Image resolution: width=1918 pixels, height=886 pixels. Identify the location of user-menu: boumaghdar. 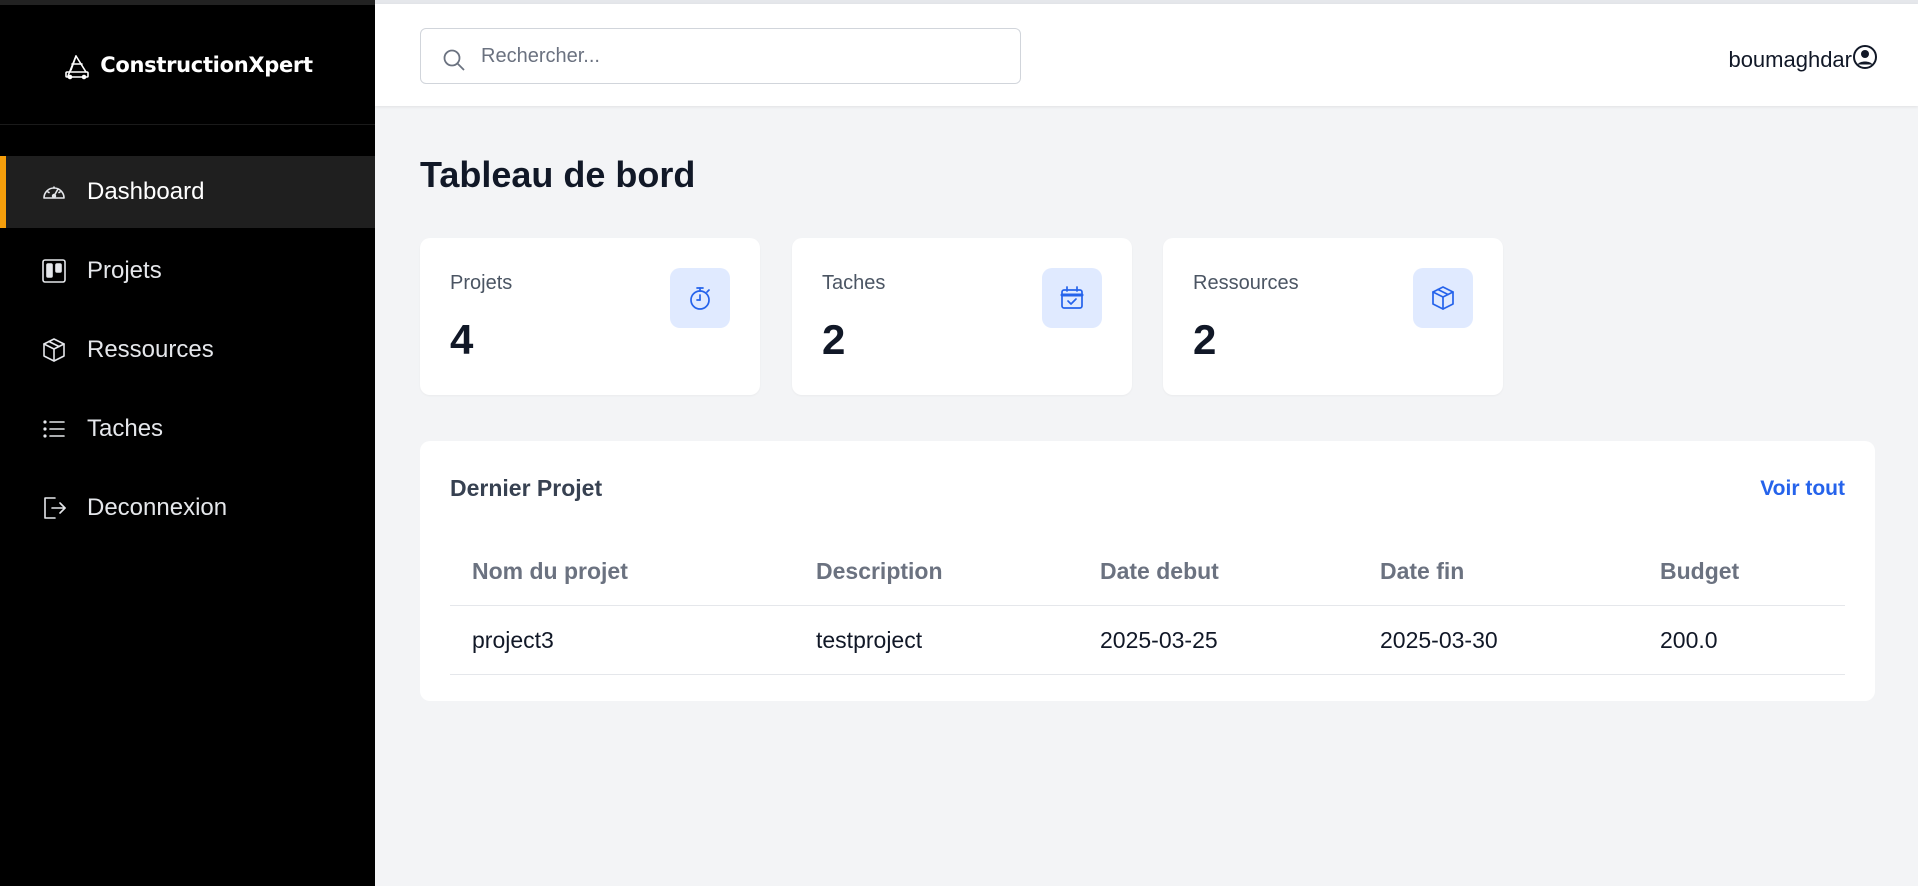
(1803, 59).